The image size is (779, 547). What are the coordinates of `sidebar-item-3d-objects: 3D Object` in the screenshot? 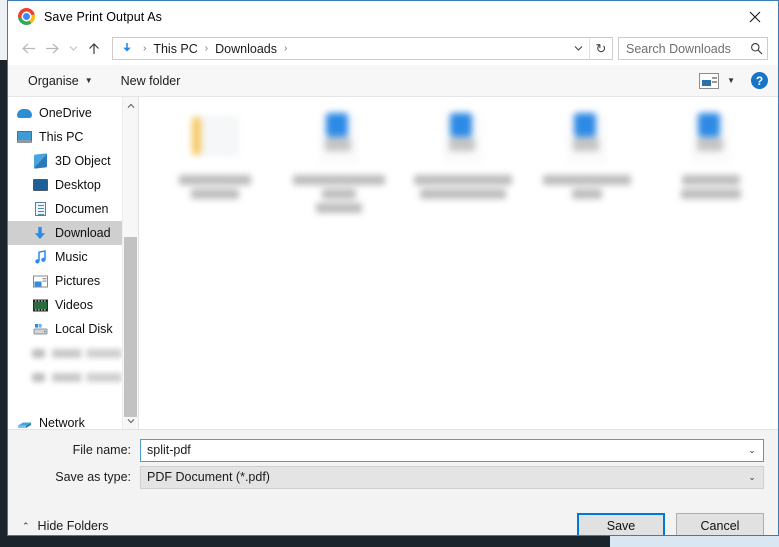 It's located at (73, 161).